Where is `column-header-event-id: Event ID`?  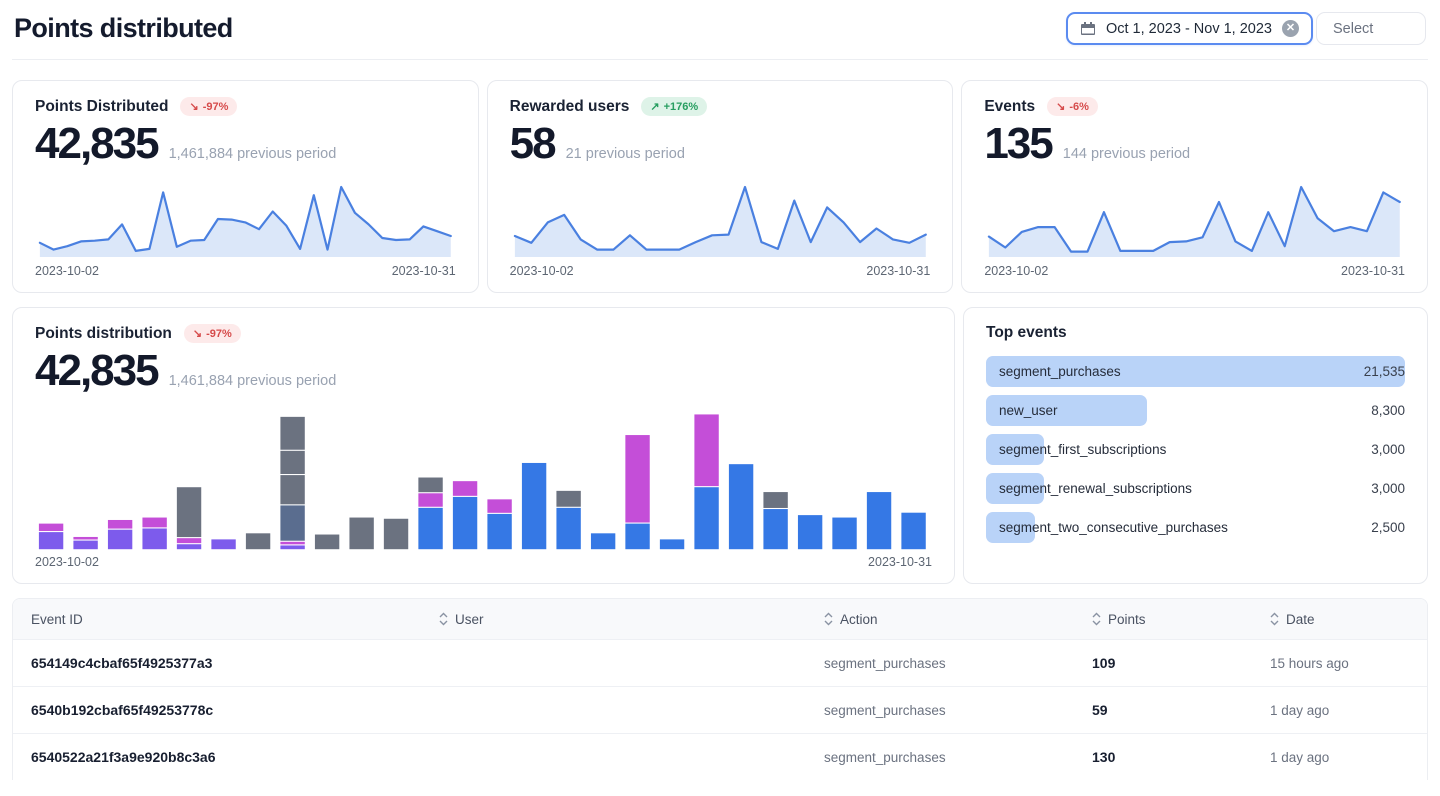 column-header-event-id: Event ID is located at coordinates (217, 619).